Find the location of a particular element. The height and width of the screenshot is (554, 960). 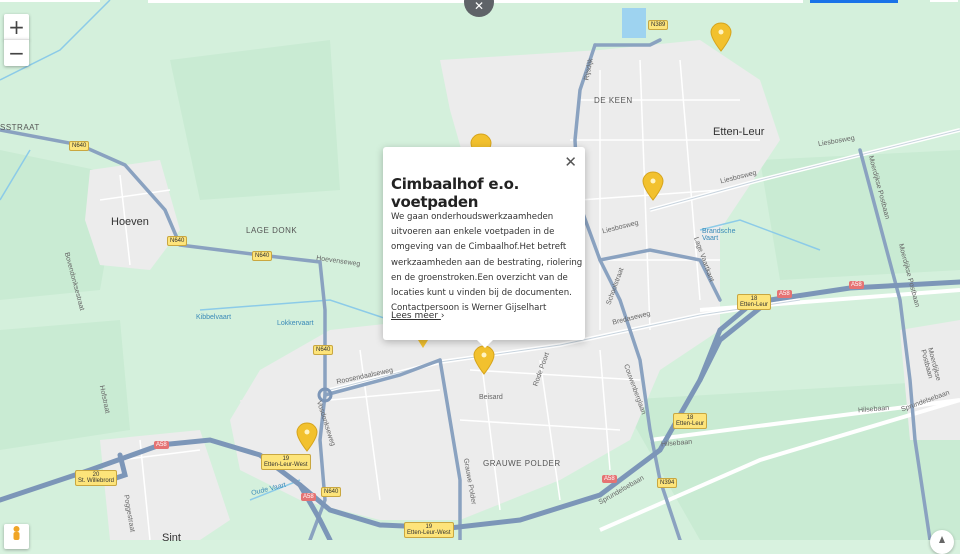

compass-button is located at coordinates (942, 542).